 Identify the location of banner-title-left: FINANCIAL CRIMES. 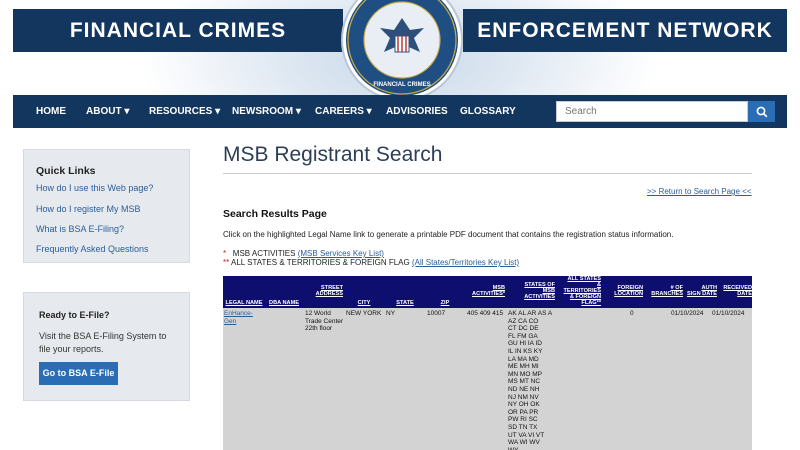
(178, 30).